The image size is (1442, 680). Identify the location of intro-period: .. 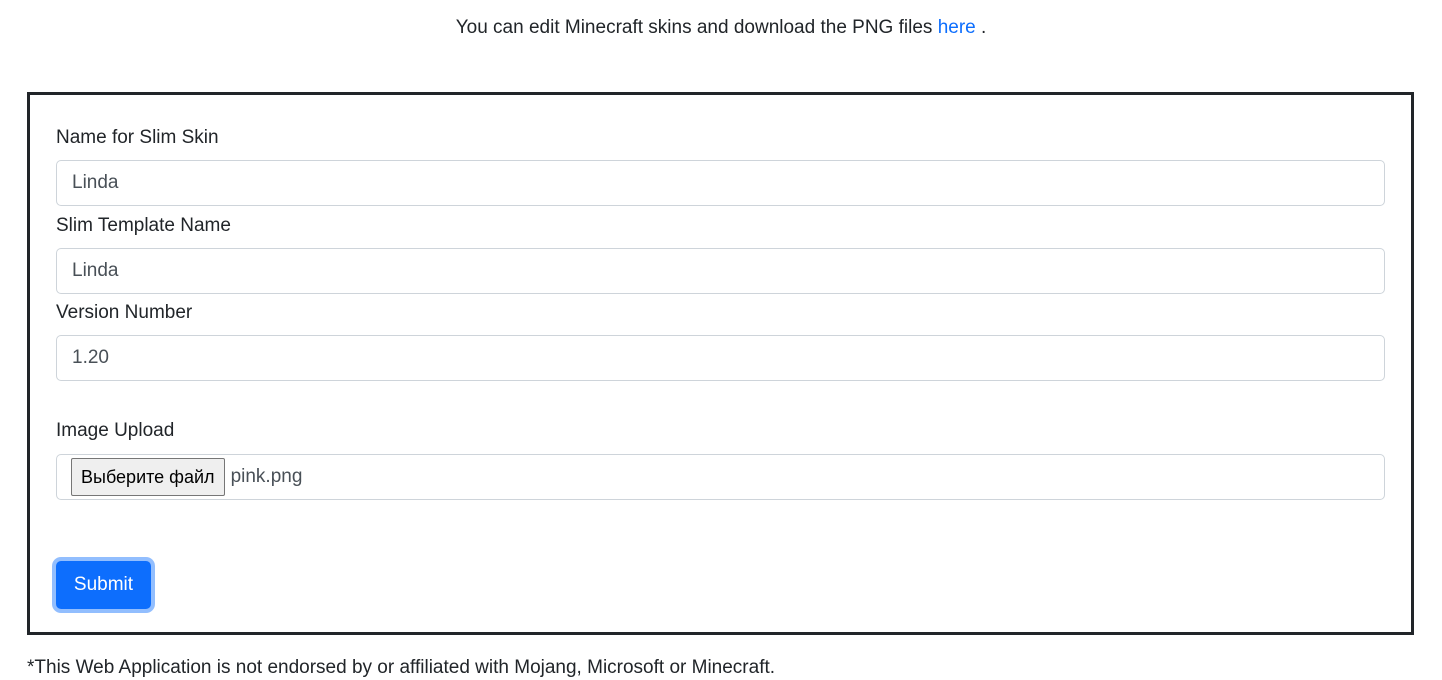
(981, 27).